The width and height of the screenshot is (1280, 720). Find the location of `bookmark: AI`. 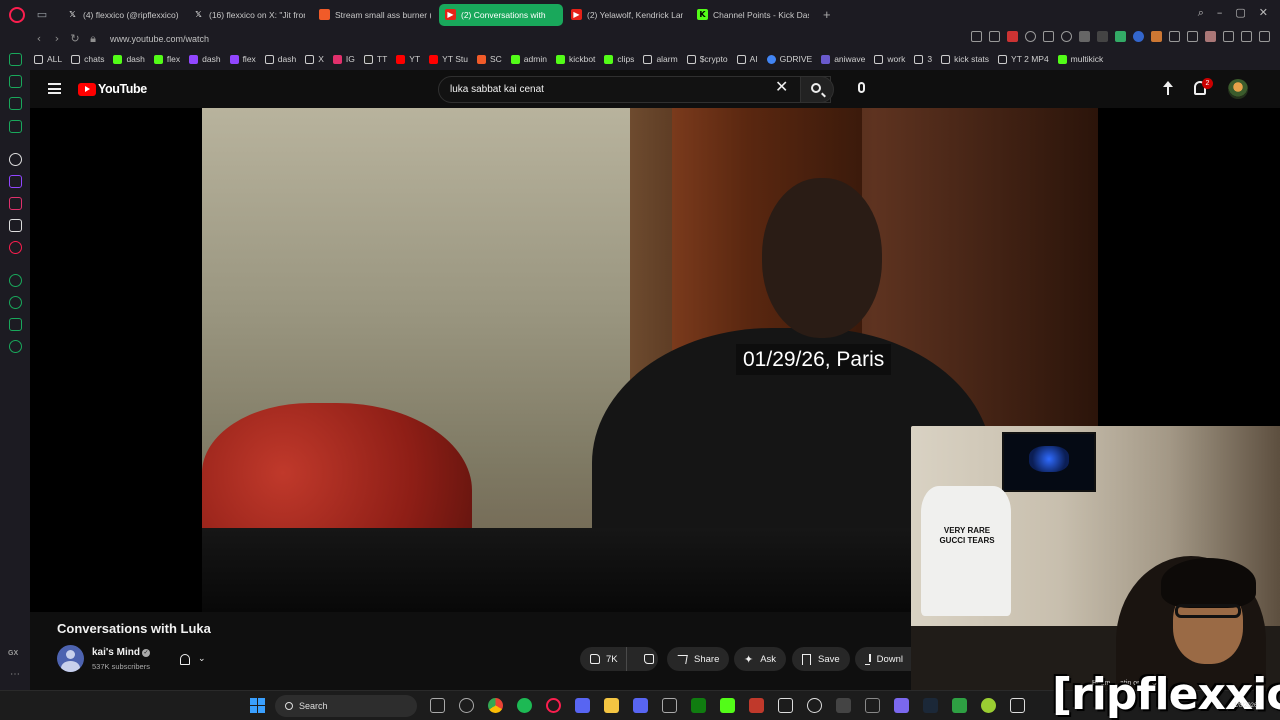

bookmark: AI is located at coordinates (747, 59).